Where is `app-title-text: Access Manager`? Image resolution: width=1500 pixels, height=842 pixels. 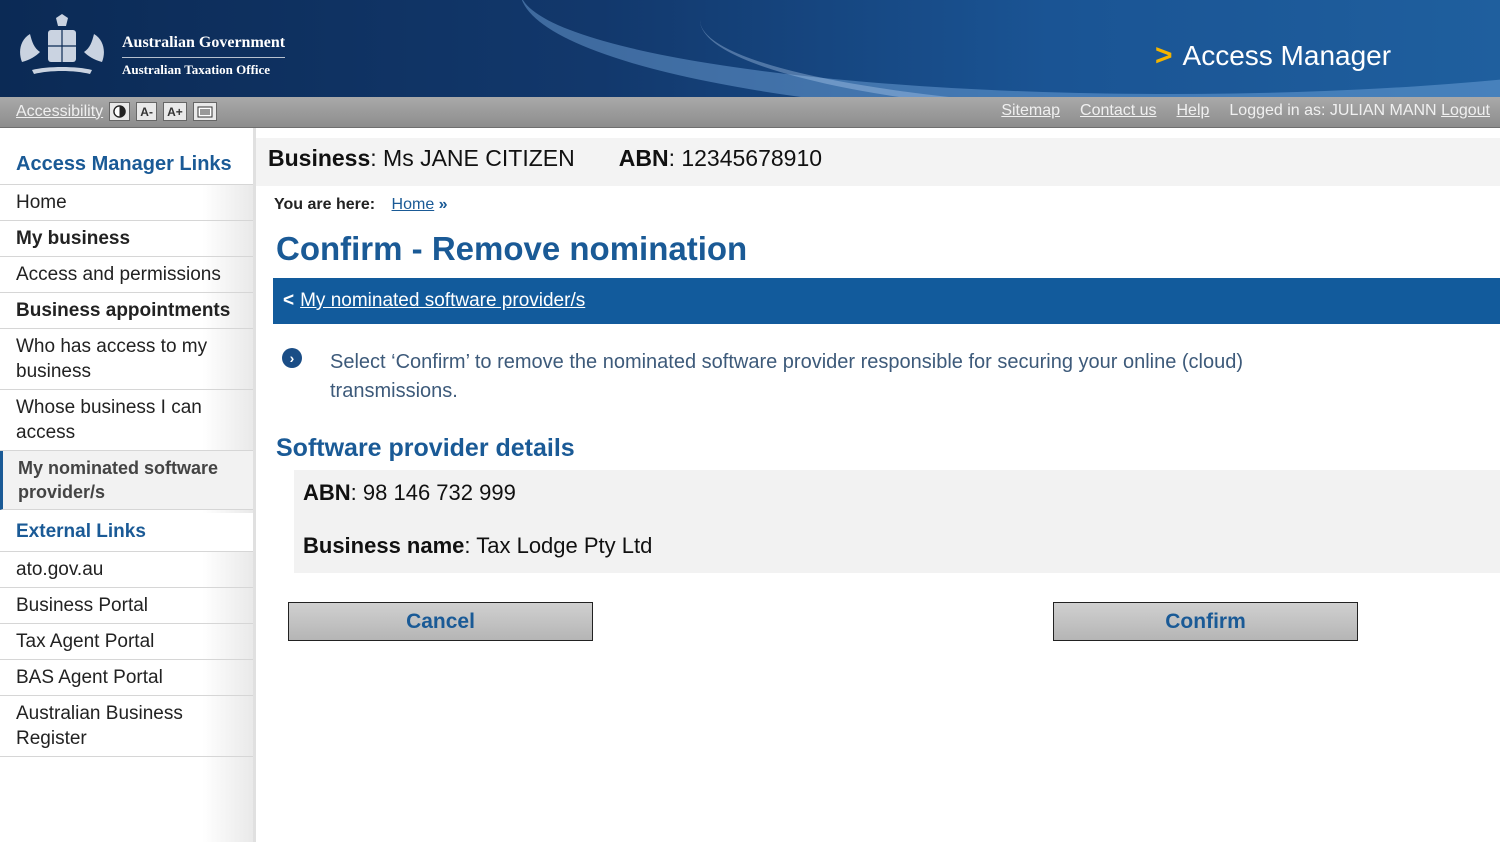
app-title-text: Access Manager is located at coordinates (1287, 55).